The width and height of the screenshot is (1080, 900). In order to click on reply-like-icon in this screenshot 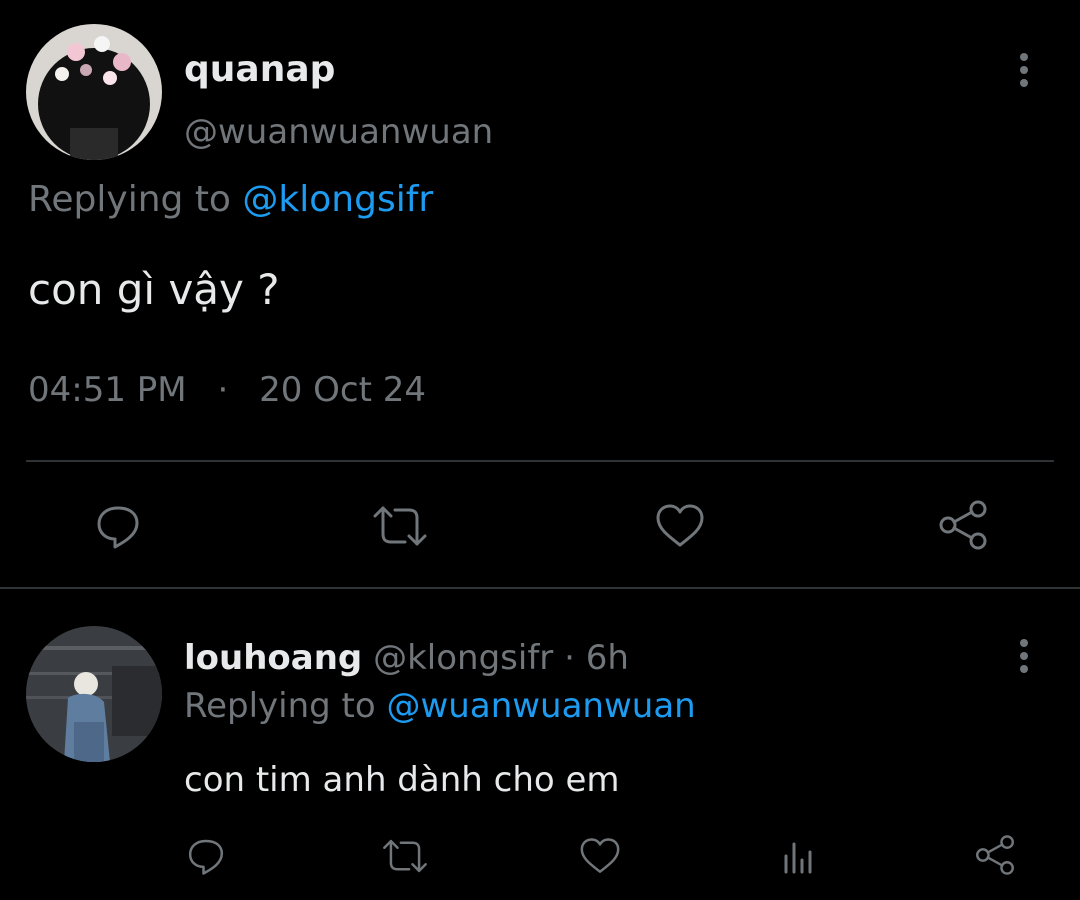, I will do `click(600, 856)`.